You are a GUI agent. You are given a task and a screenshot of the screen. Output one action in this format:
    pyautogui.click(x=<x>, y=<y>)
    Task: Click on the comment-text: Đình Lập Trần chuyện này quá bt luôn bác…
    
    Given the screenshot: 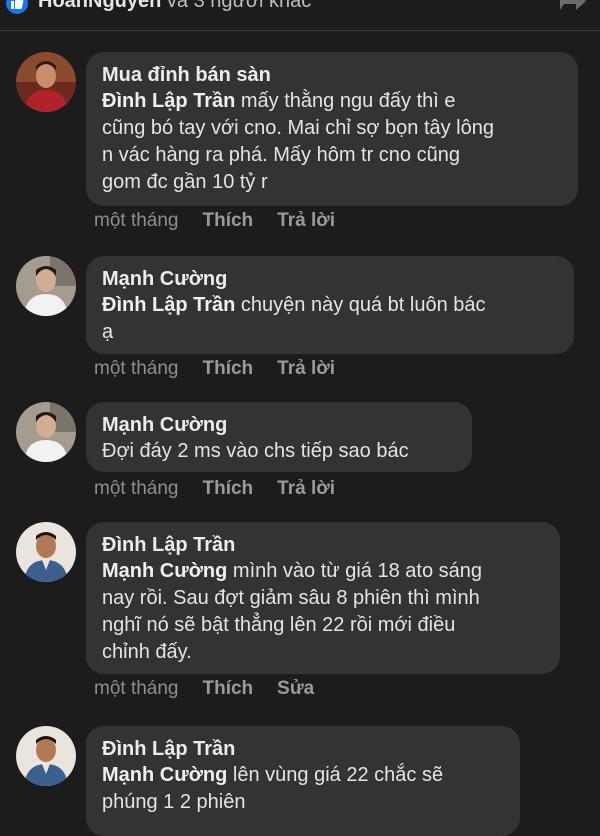 What is the action you would take?
    pyautogui.click(x=294, y=318)
    